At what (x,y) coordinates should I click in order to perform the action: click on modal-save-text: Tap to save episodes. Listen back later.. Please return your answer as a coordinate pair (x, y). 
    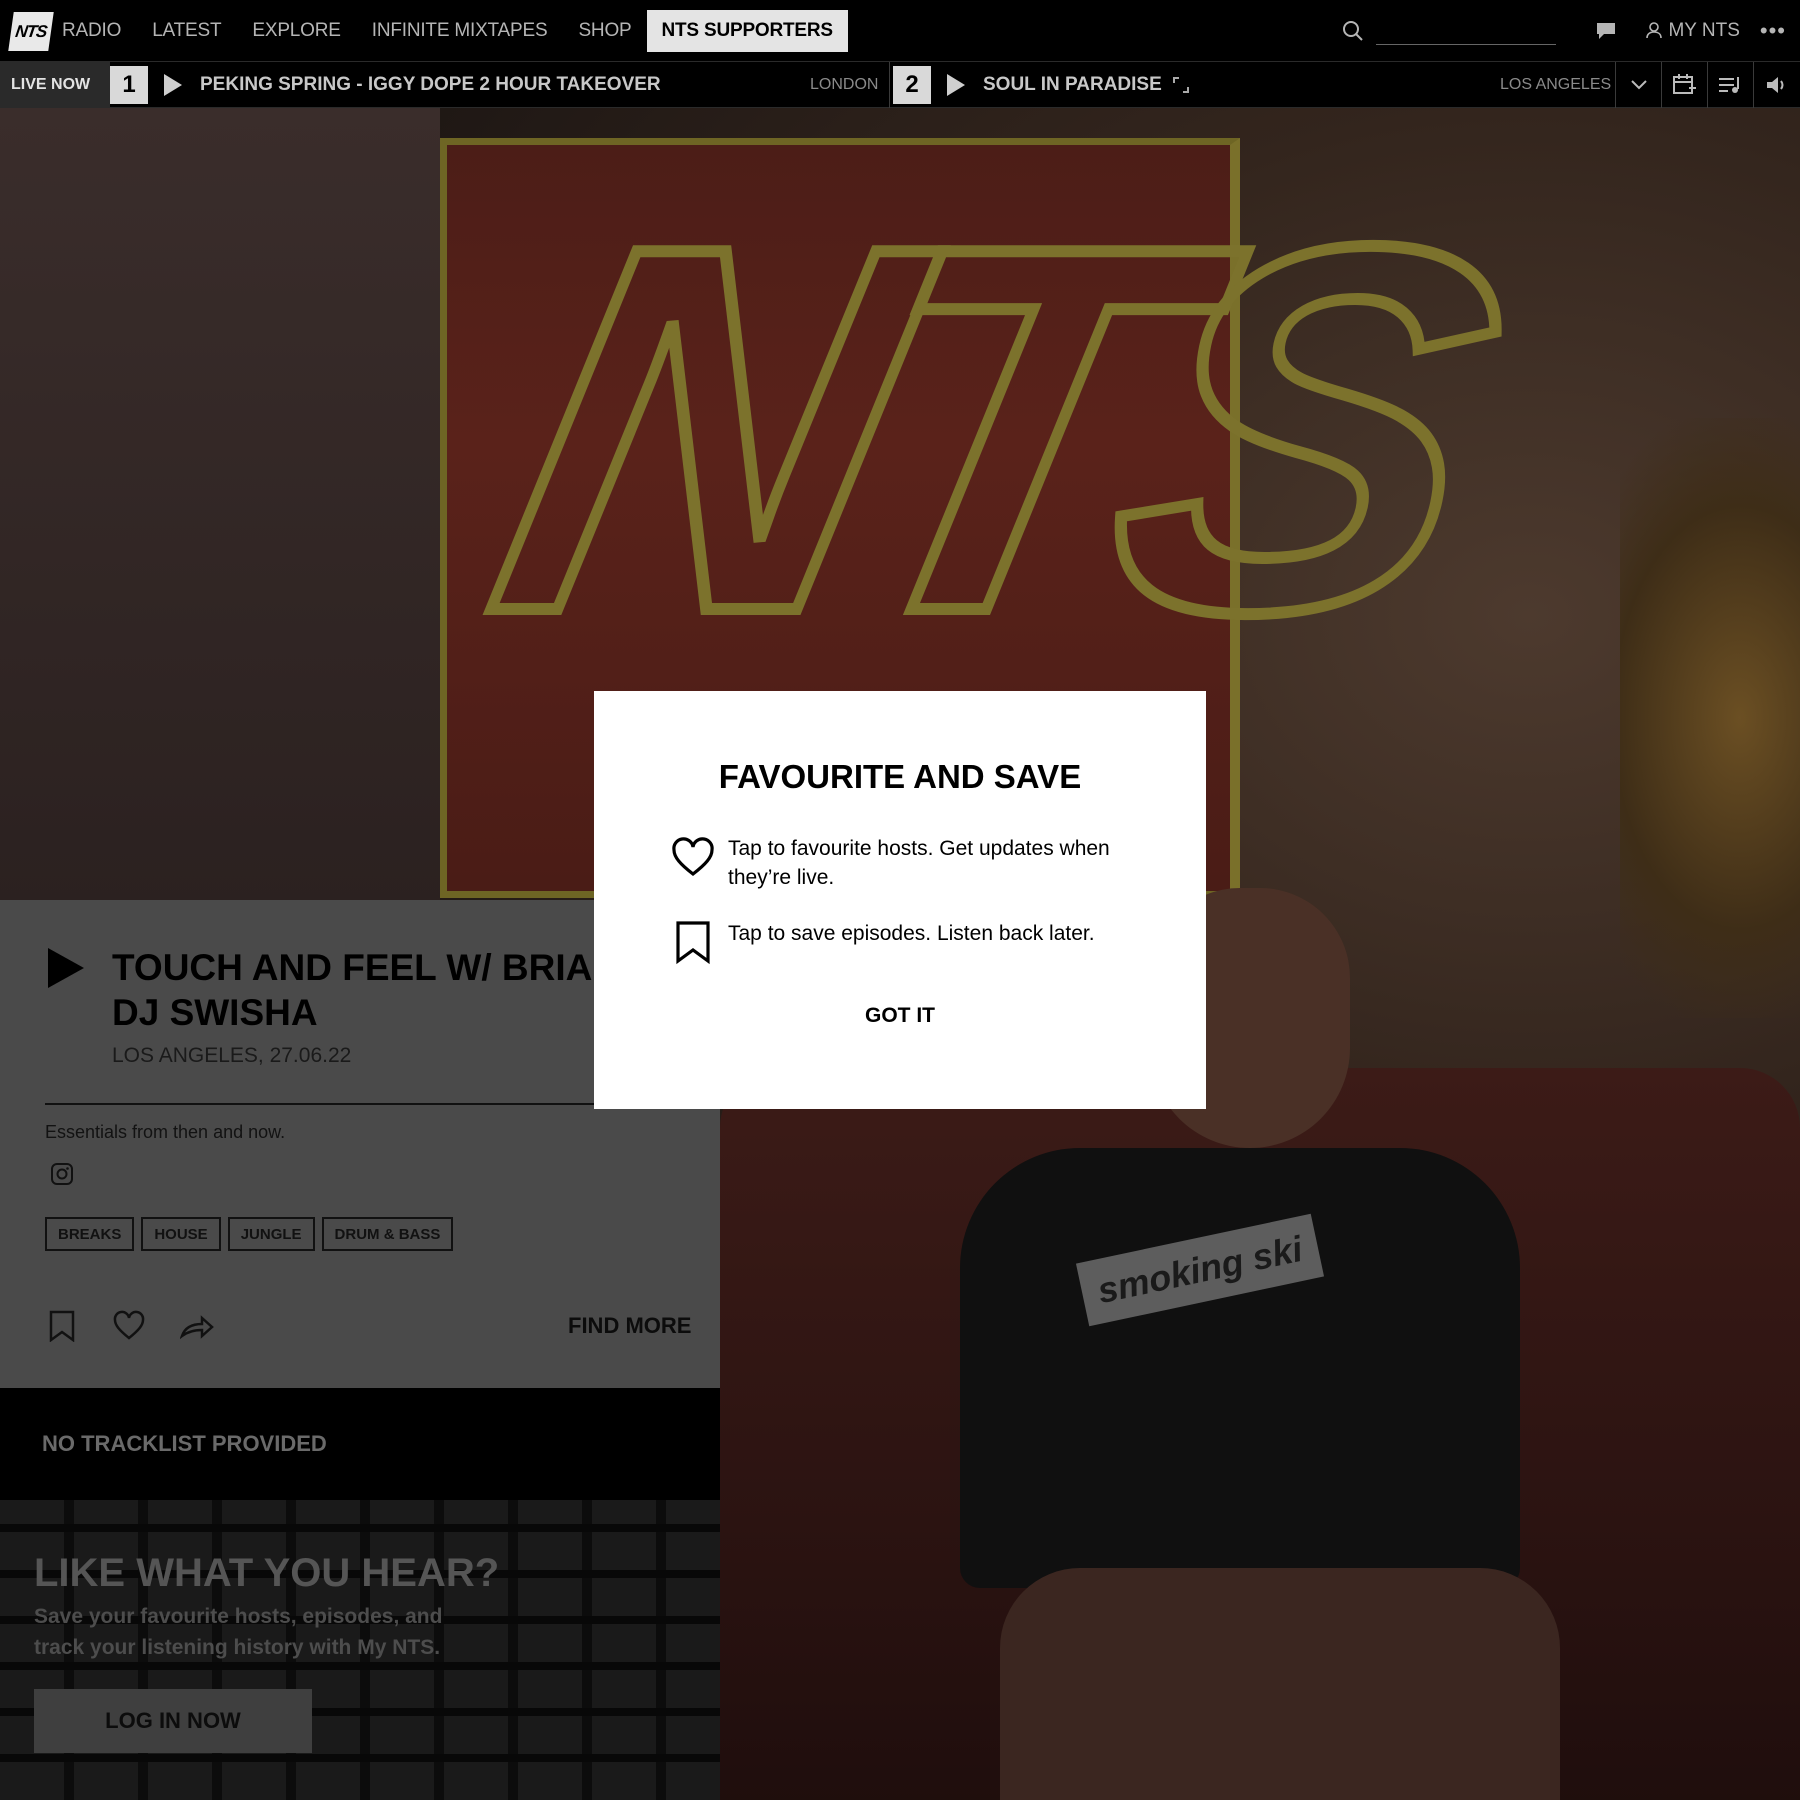
    Looking at the image, I should click on (911, 933).